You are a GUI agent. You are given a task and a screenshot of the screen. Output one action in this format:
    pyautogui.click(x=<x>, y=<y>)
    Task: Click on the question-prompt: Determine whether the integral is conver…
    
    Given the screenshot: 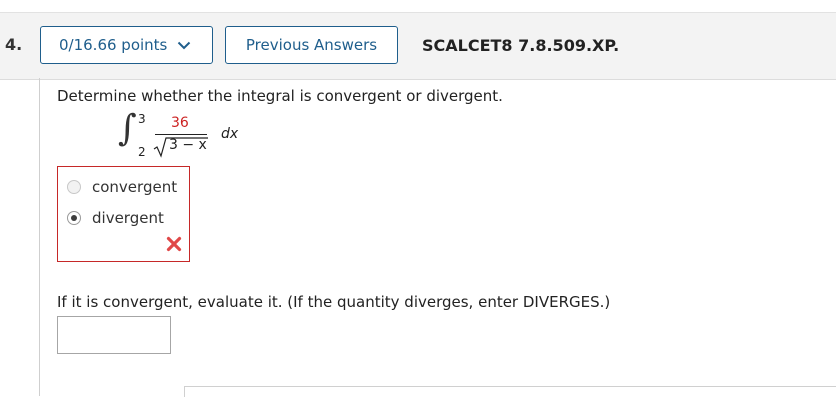 What is the action you would take?
    pyautogui.click(x=280, y=96)
    